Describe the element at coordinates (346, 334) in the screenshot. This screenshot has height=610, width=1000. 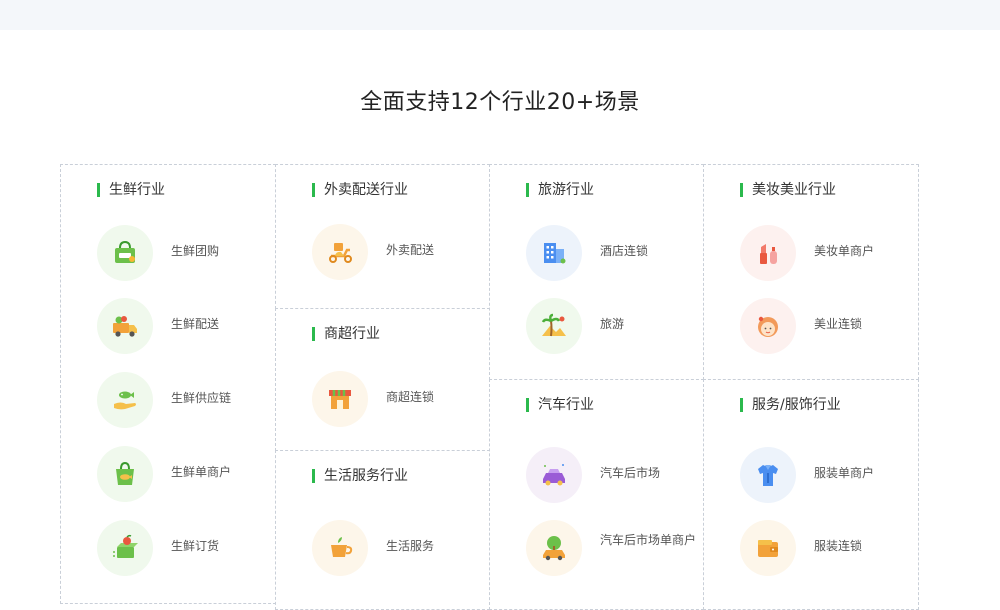
I see `industry-title: 商超行业` at that location.